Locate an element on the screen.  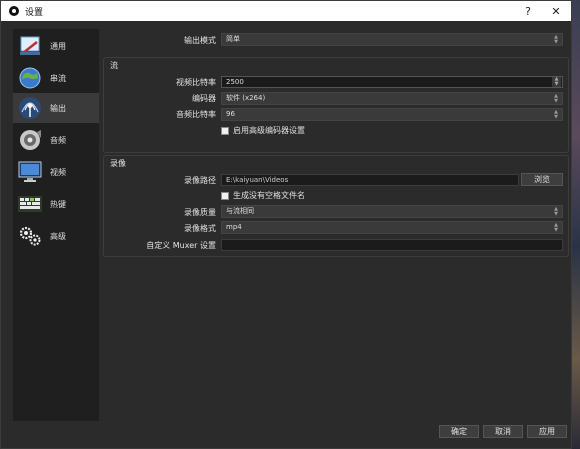
streaming-group-title: 流 is located at coordinates (114, 65).